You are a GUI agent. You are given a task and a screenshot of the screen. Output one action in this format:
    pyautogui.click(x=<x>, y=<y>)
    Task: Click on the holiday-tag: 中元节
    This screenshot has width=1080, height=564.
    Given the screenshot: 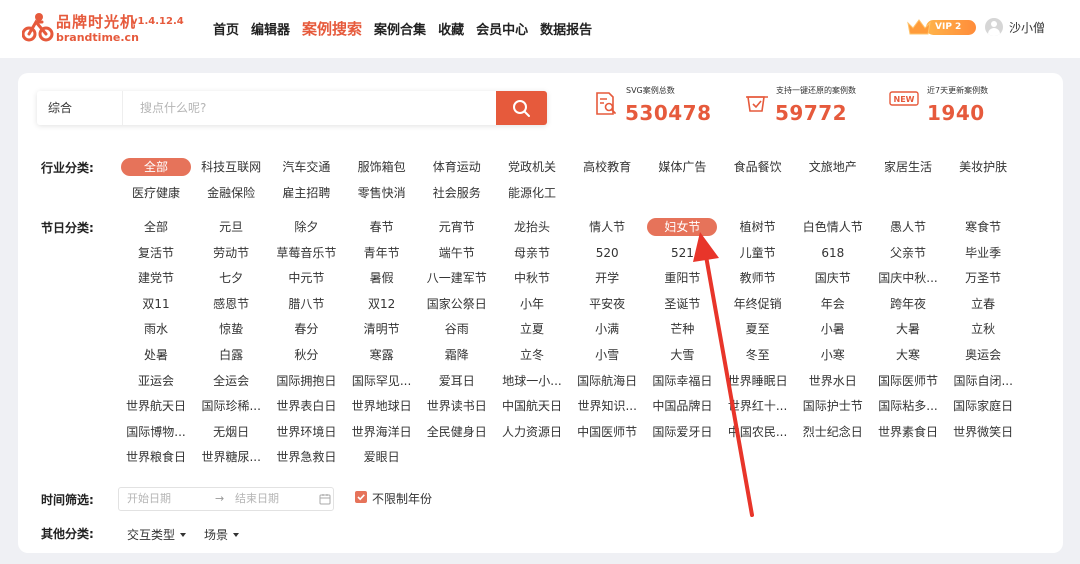 What is the action you would take?
    pyautogui.click(x=306, y=278)
    